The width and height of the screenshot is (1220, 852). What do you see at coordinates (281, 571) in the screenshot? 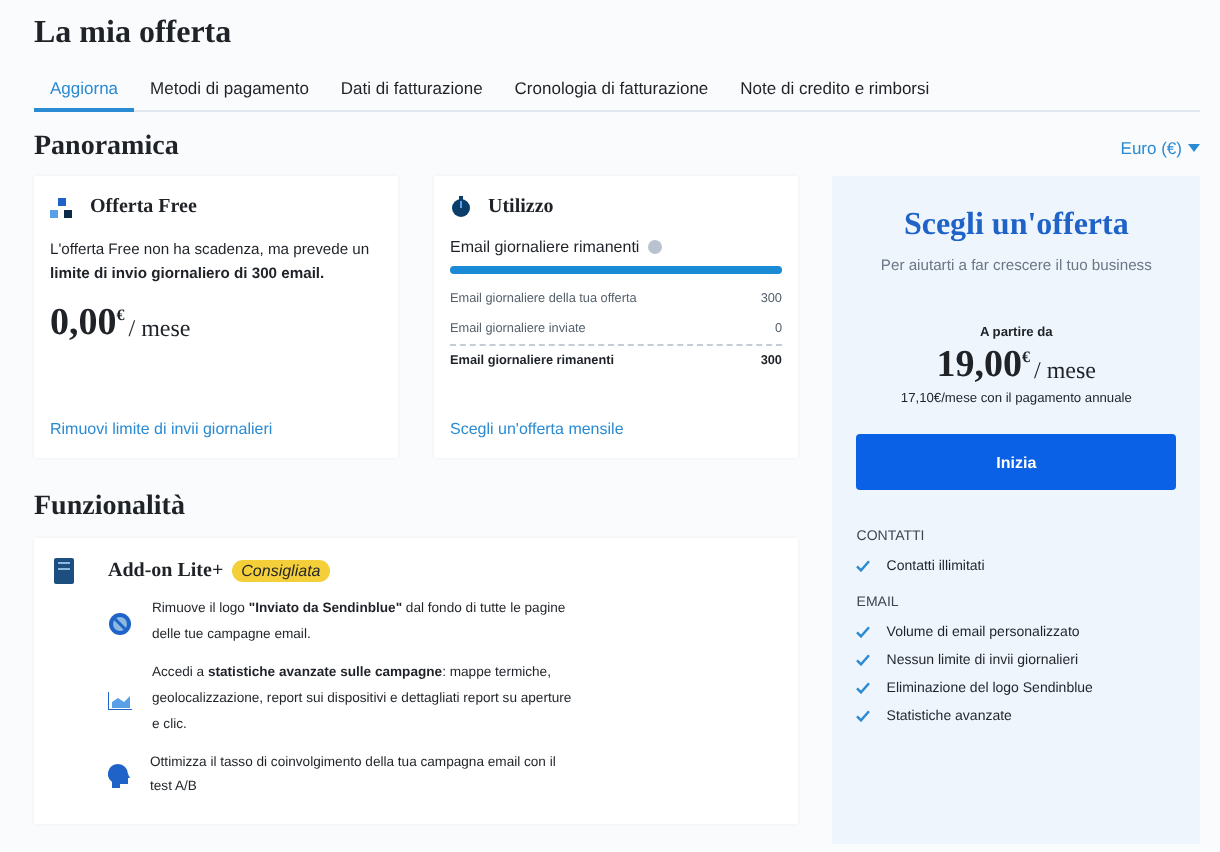
I see `recommended-badge: Consigliata` at bounding box center [281, 571].